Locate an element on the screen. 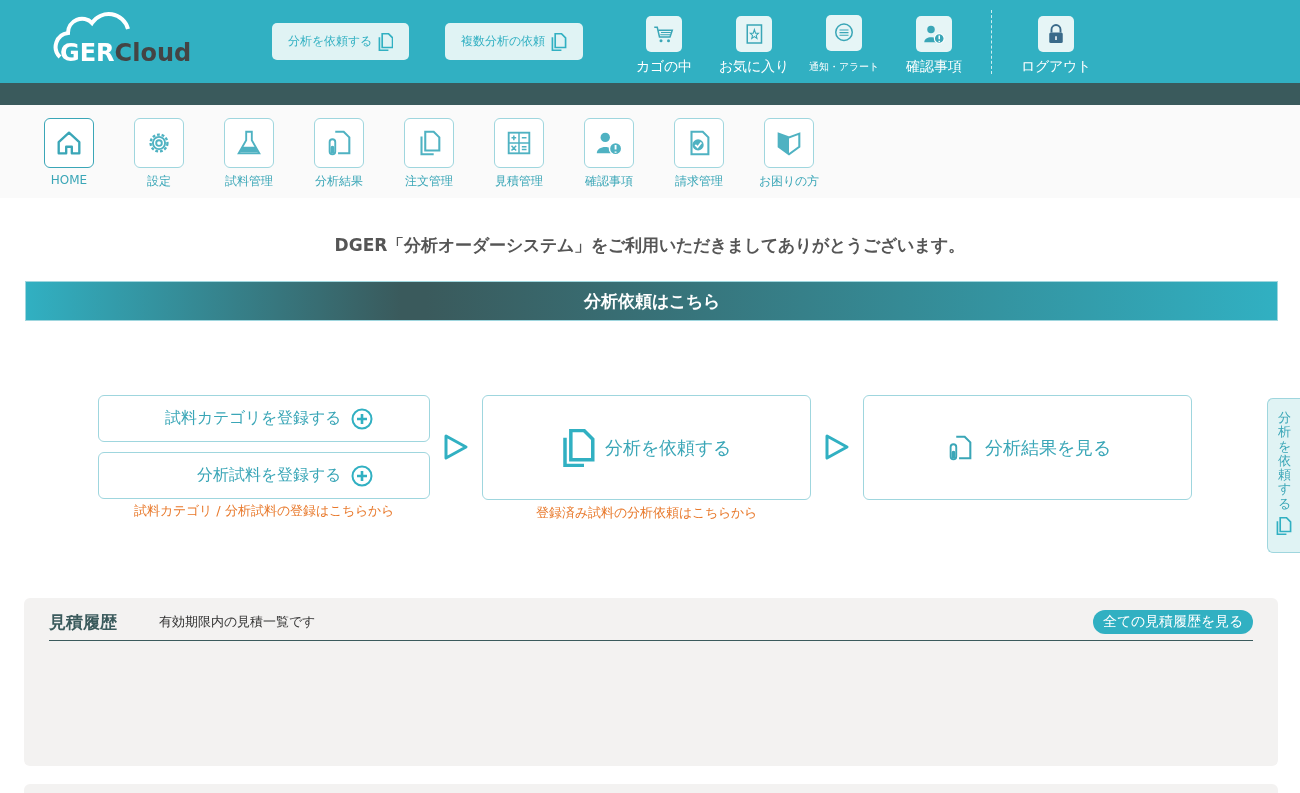 This screenshot has height=793, width=1300. panel-subtitle: 有効期限内の見積一覧です is located at coordinates (237, 622).